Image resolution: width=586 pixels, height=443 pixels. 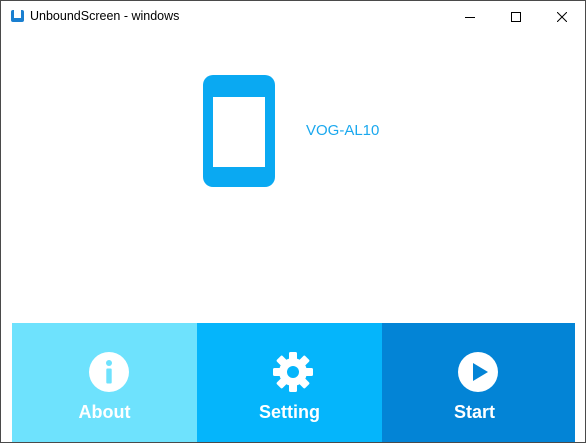 I want to click on info-icon, so click(x=109, y=372).